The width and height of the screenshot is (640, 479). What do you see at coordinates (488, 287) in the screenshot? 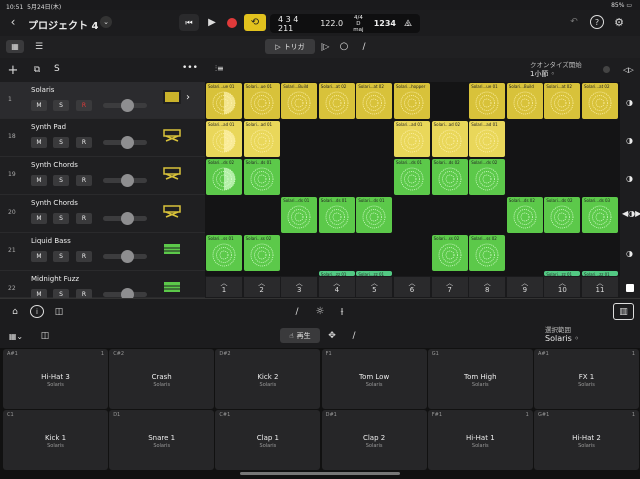
I see `column-trigger: ︿ 8` at bounding box center [488, 287].